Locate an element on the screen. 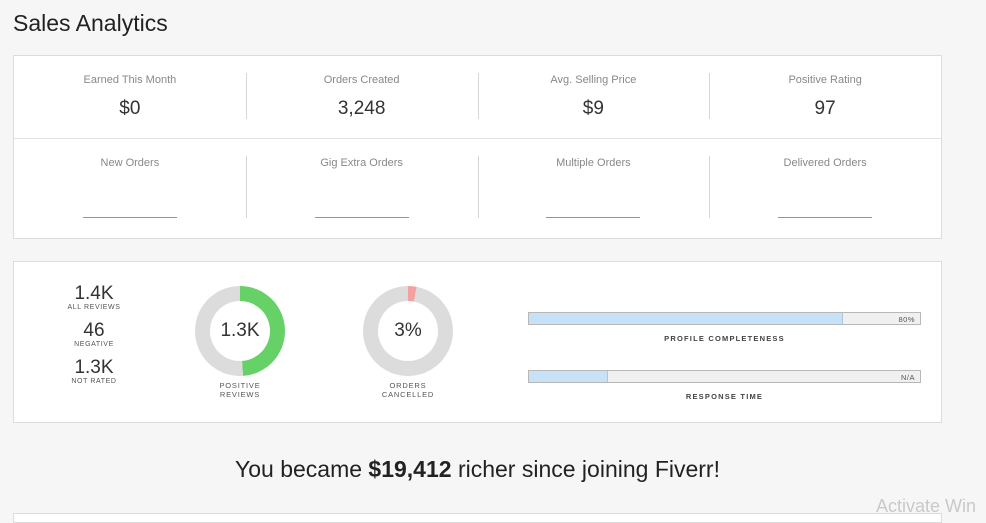 The width and height of the screenshot is (986, 523). stat-value: $9 is located at coordinates (593, 108).